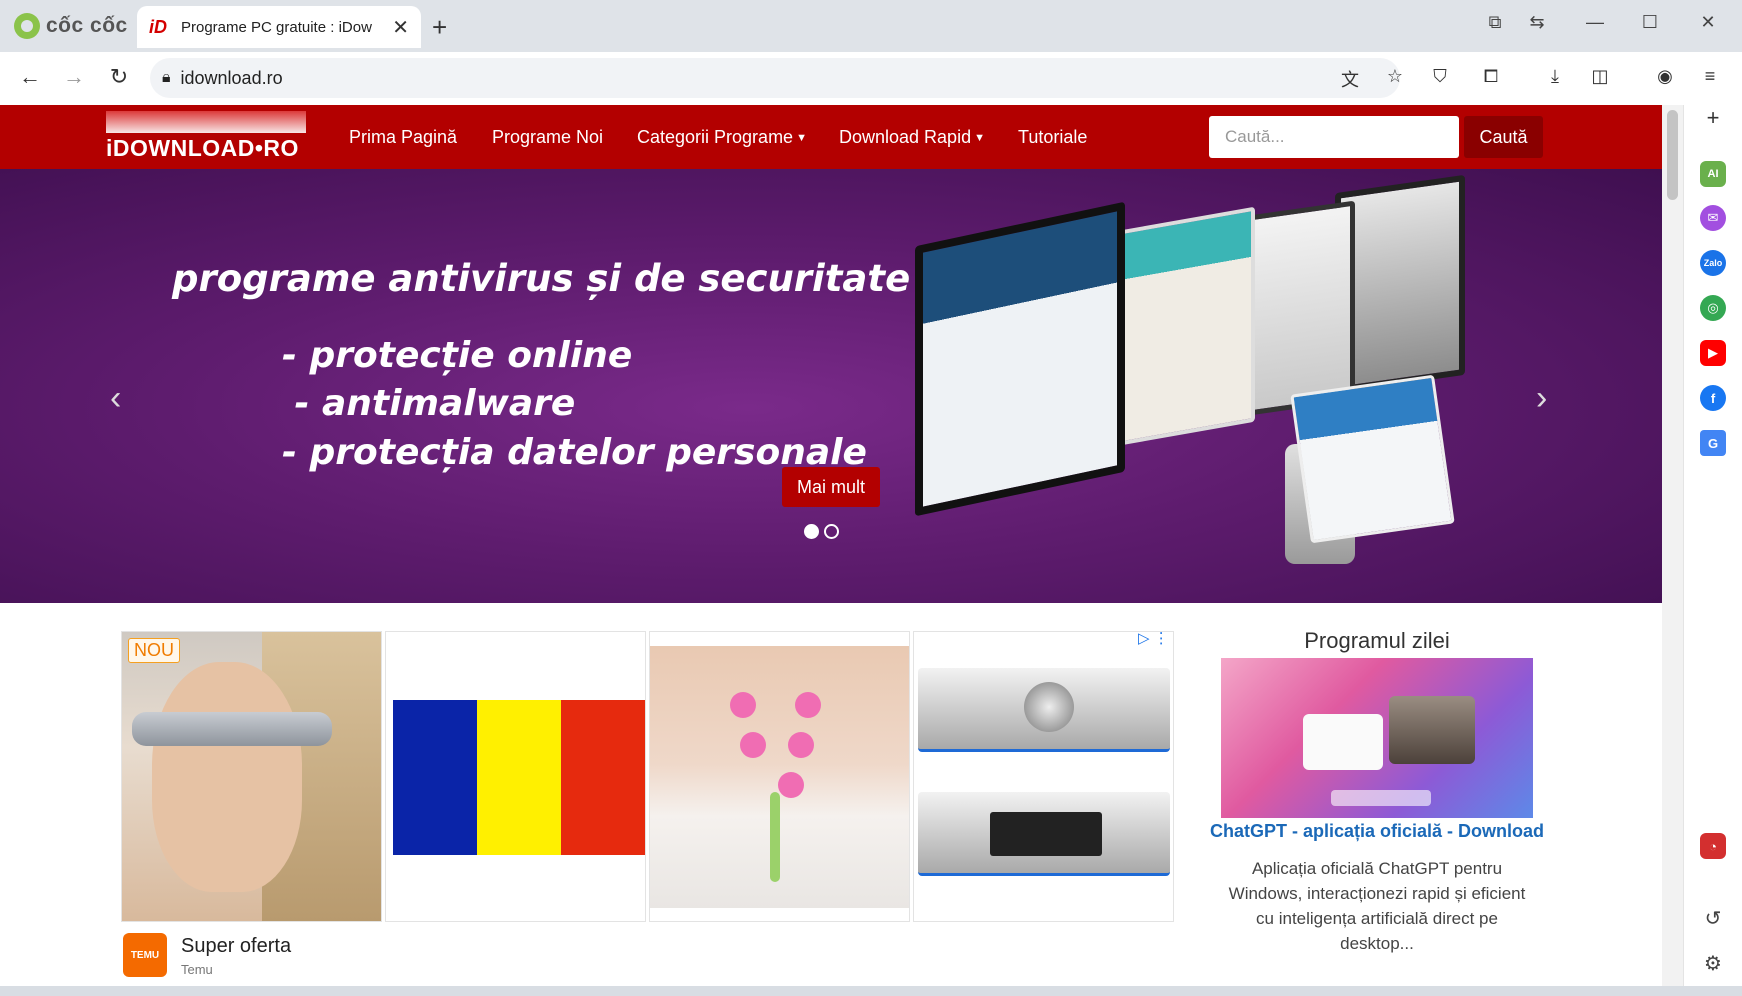  I want to click on nav-new-programs: Programe Noi, so click(547, 137).